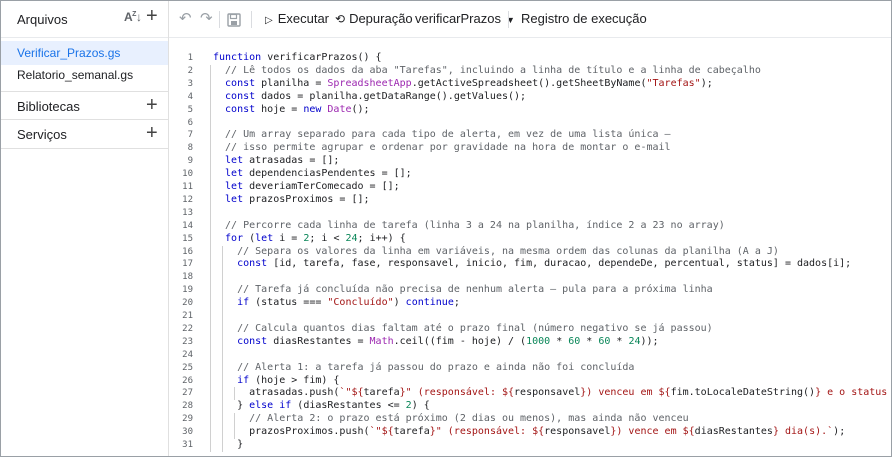 This screenshot has height=457, width=892. Describe the element at coordinates (634, 341) in the screenshot. I see `code-token: 24` at that location.